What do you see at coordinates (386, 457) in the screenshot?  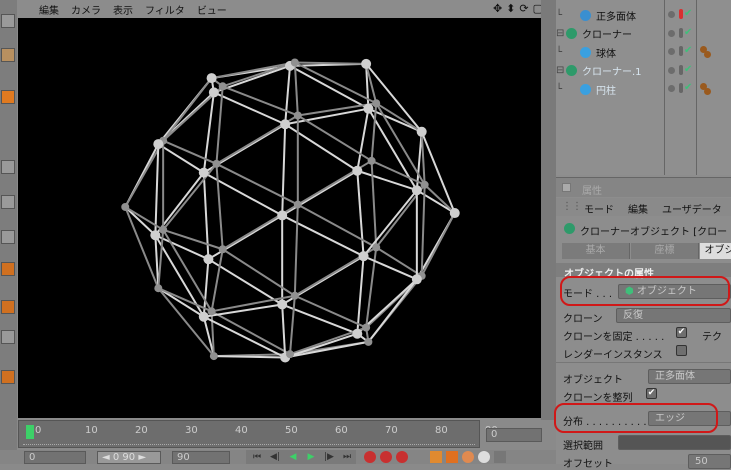 I see `autokey-icon` at bounding box center [386, 457].